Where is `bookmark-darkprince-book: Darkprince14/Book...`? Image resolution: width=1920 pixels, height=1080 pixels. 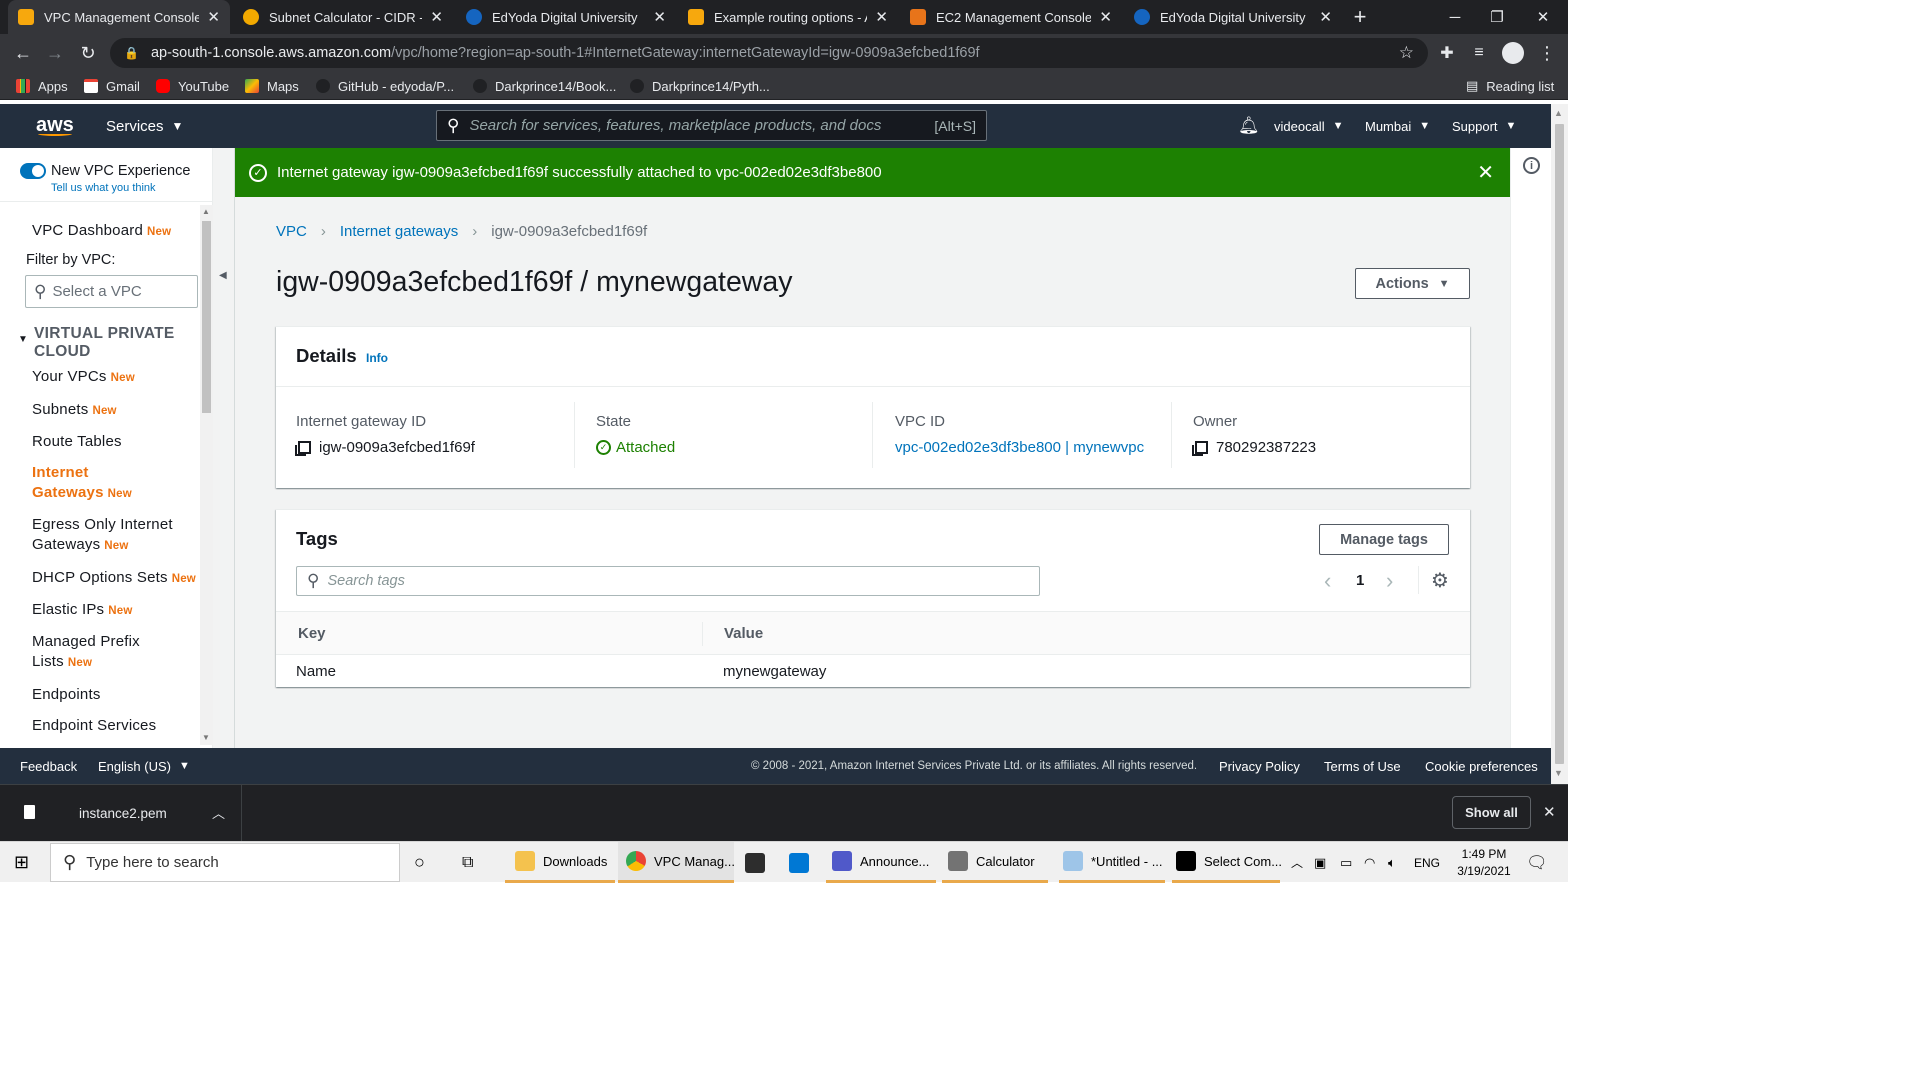 bookmark-darkprince-book: Darkprince14/Book... is located at coordinates (544, 86).